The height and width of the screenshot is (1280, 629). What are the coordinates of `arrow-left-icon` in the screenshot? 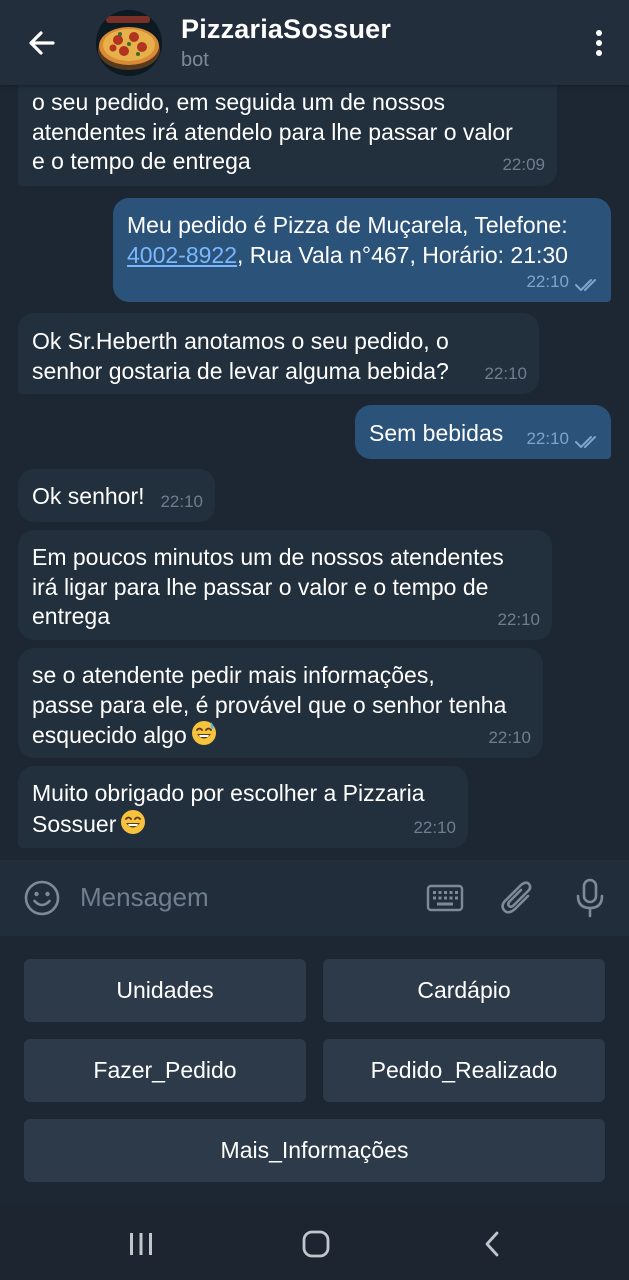 It's located at (42, 43).